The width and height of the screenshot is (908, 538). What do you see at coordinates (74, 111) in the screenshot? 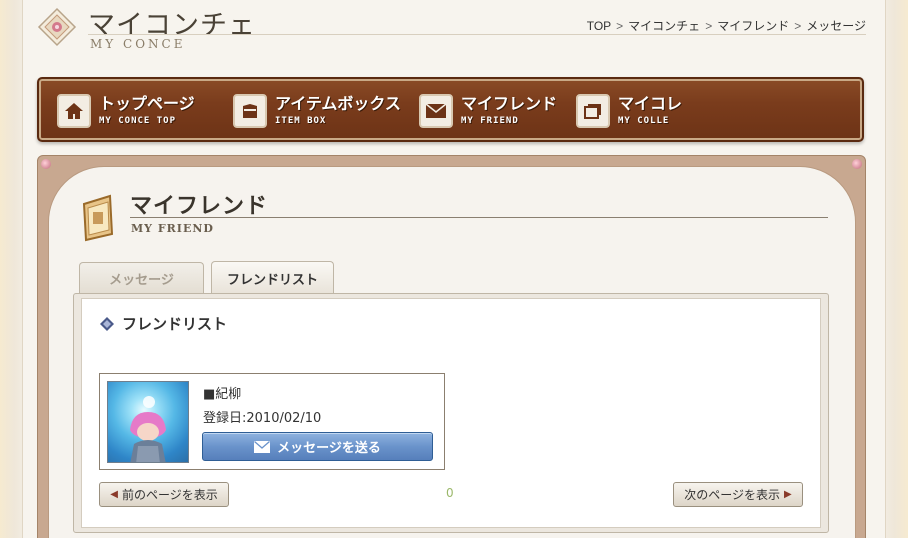
I see `home-icon` at bounding box center [74, 111].